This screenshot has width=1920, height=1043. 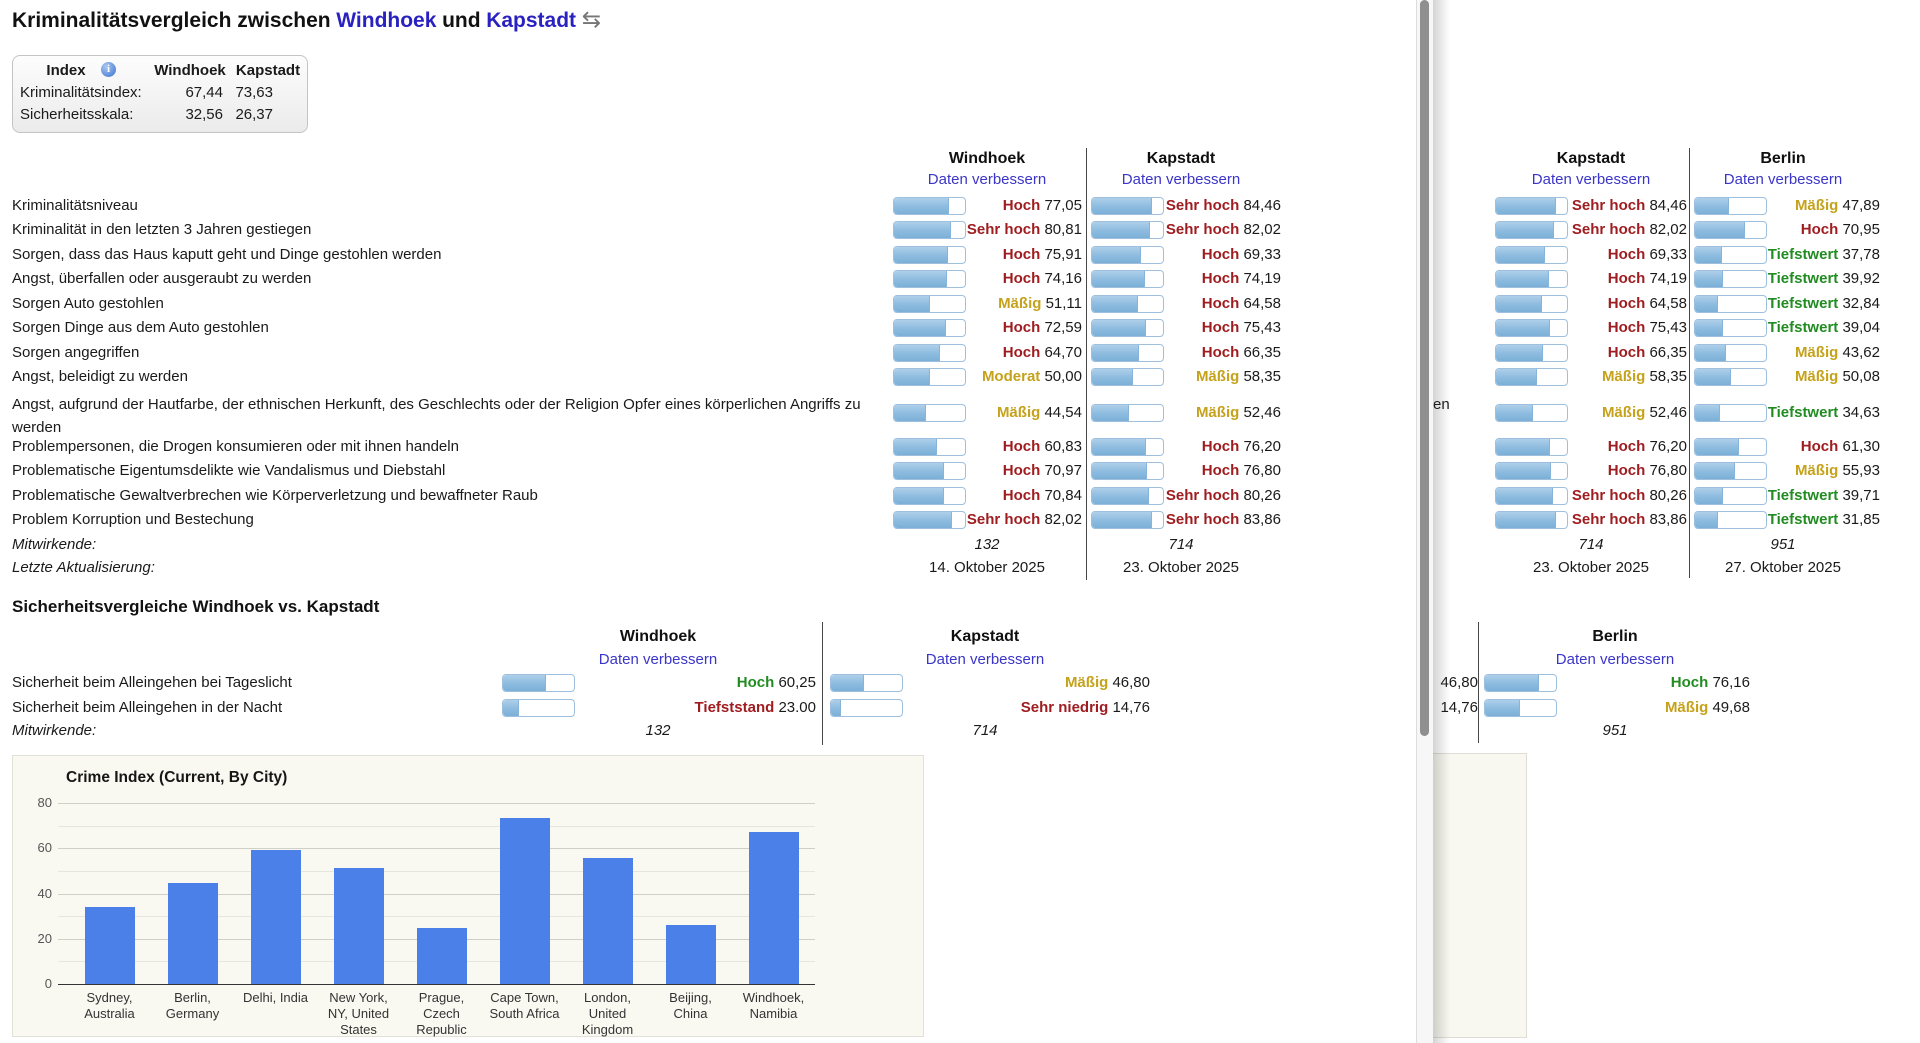 What do you see at coordinates (1840, 446) in the screenshot?
I see `score-berlin-value: Hoch 61,30` at bounding box center [1840, 446].